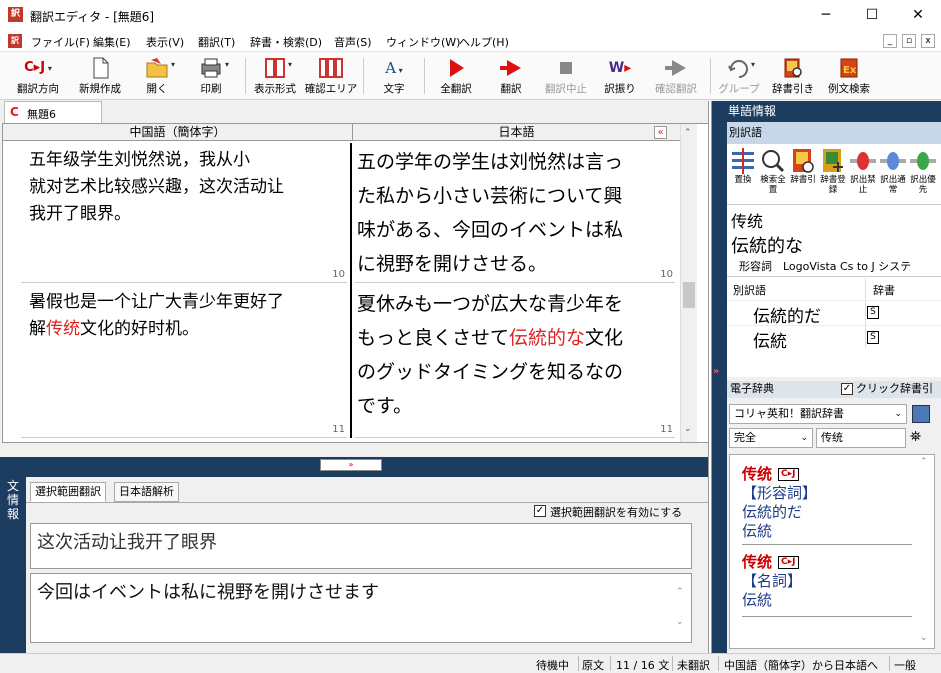 Image resolution: width=941 pixels, height=673 pixels. I want to click on status-text-type: 原文, so click(593, 665).